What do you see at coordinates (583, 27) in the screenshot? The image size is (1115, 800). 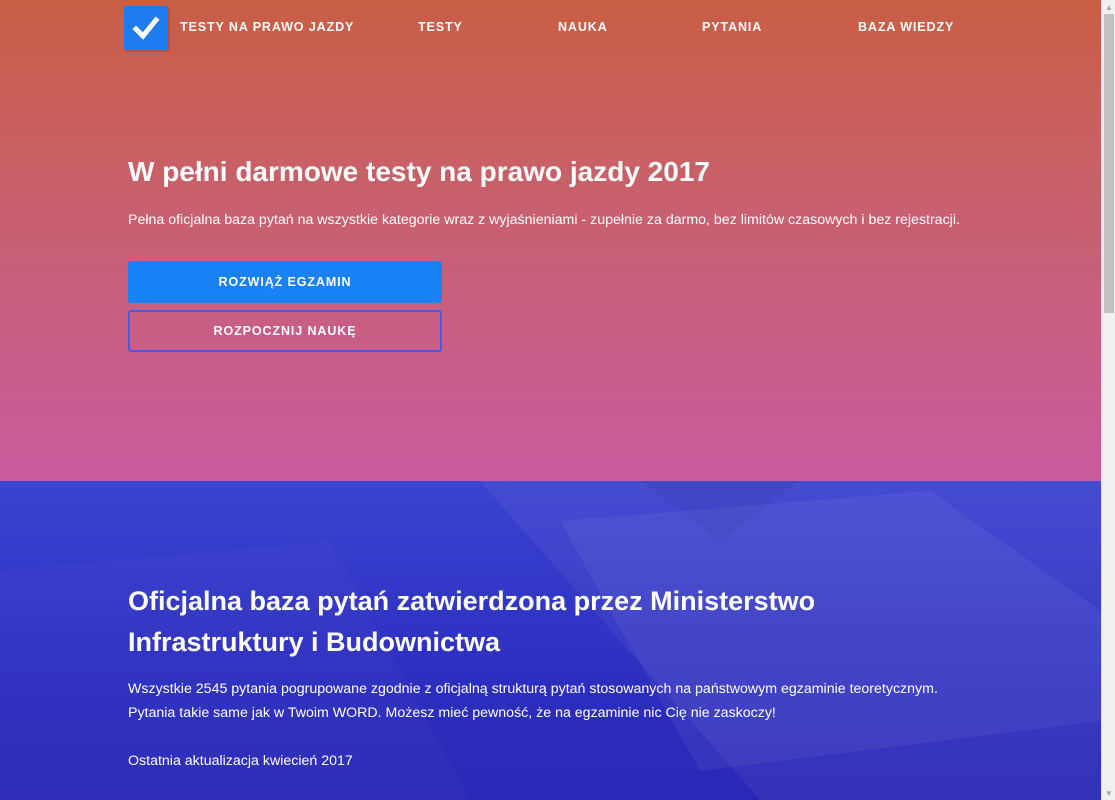 I see `nav-link-nauka: NAUKA` at bounding box center [583, 27].